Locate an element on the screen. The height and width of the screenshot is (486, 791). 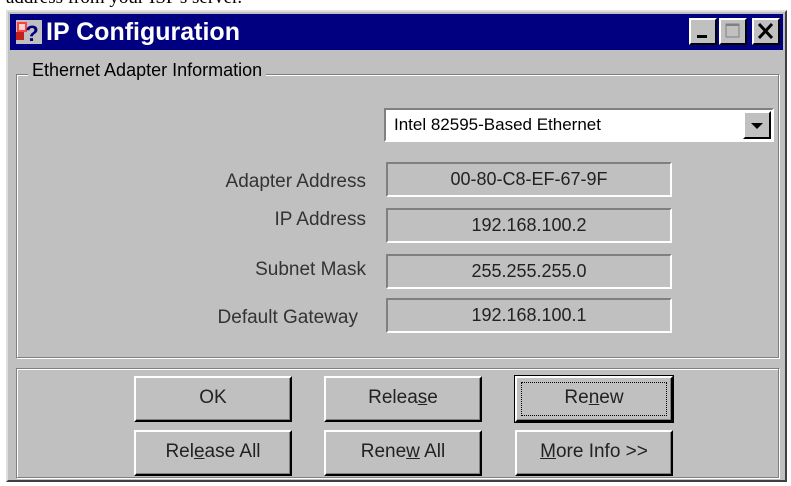
adapter-select-arrow-button is located at coordinates (757, 125).